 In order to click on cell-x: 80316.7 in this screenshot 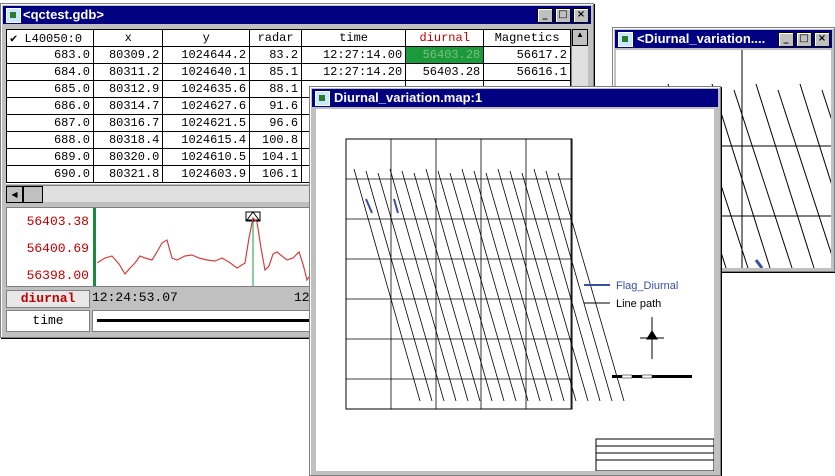, I will do `click(128, 123)`.